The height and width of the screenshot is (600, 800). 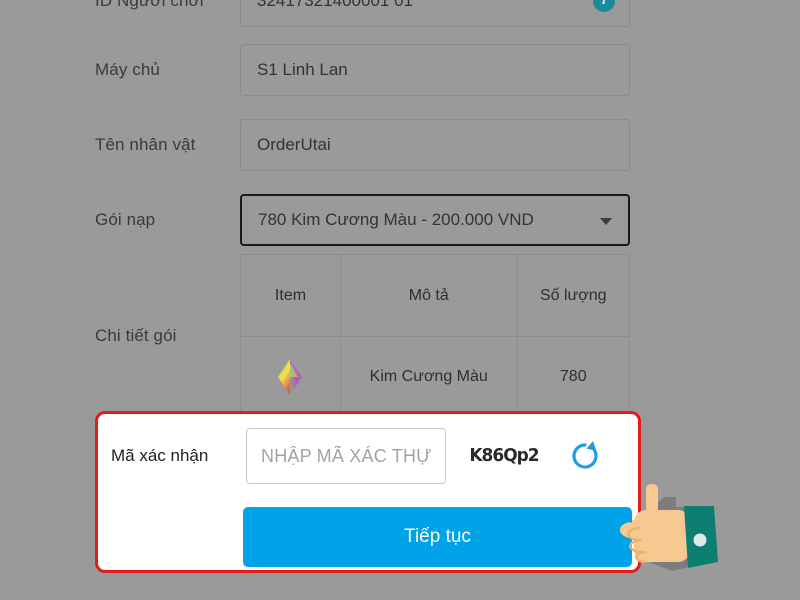 What do you see at coordinates (435, 145) in the screenshot?
I see `character-name-field: OrderUtai` at bounding box center [435, 145].